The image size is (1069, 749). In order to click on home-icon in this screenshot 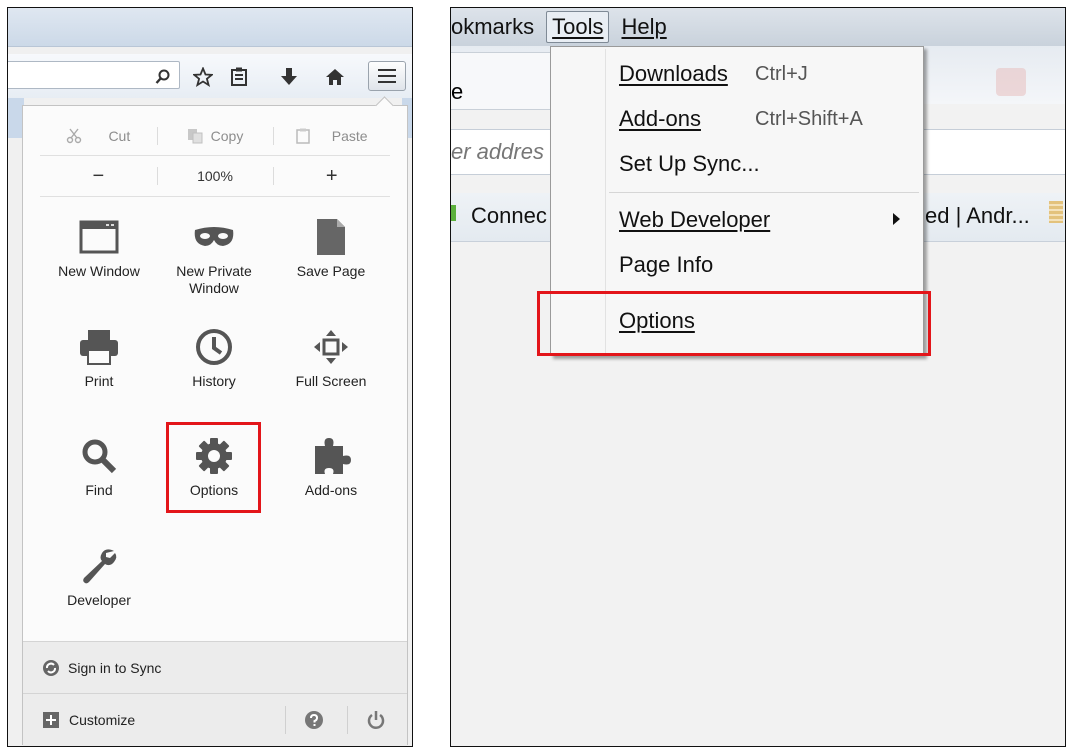, I will do `click(335, 77)`.